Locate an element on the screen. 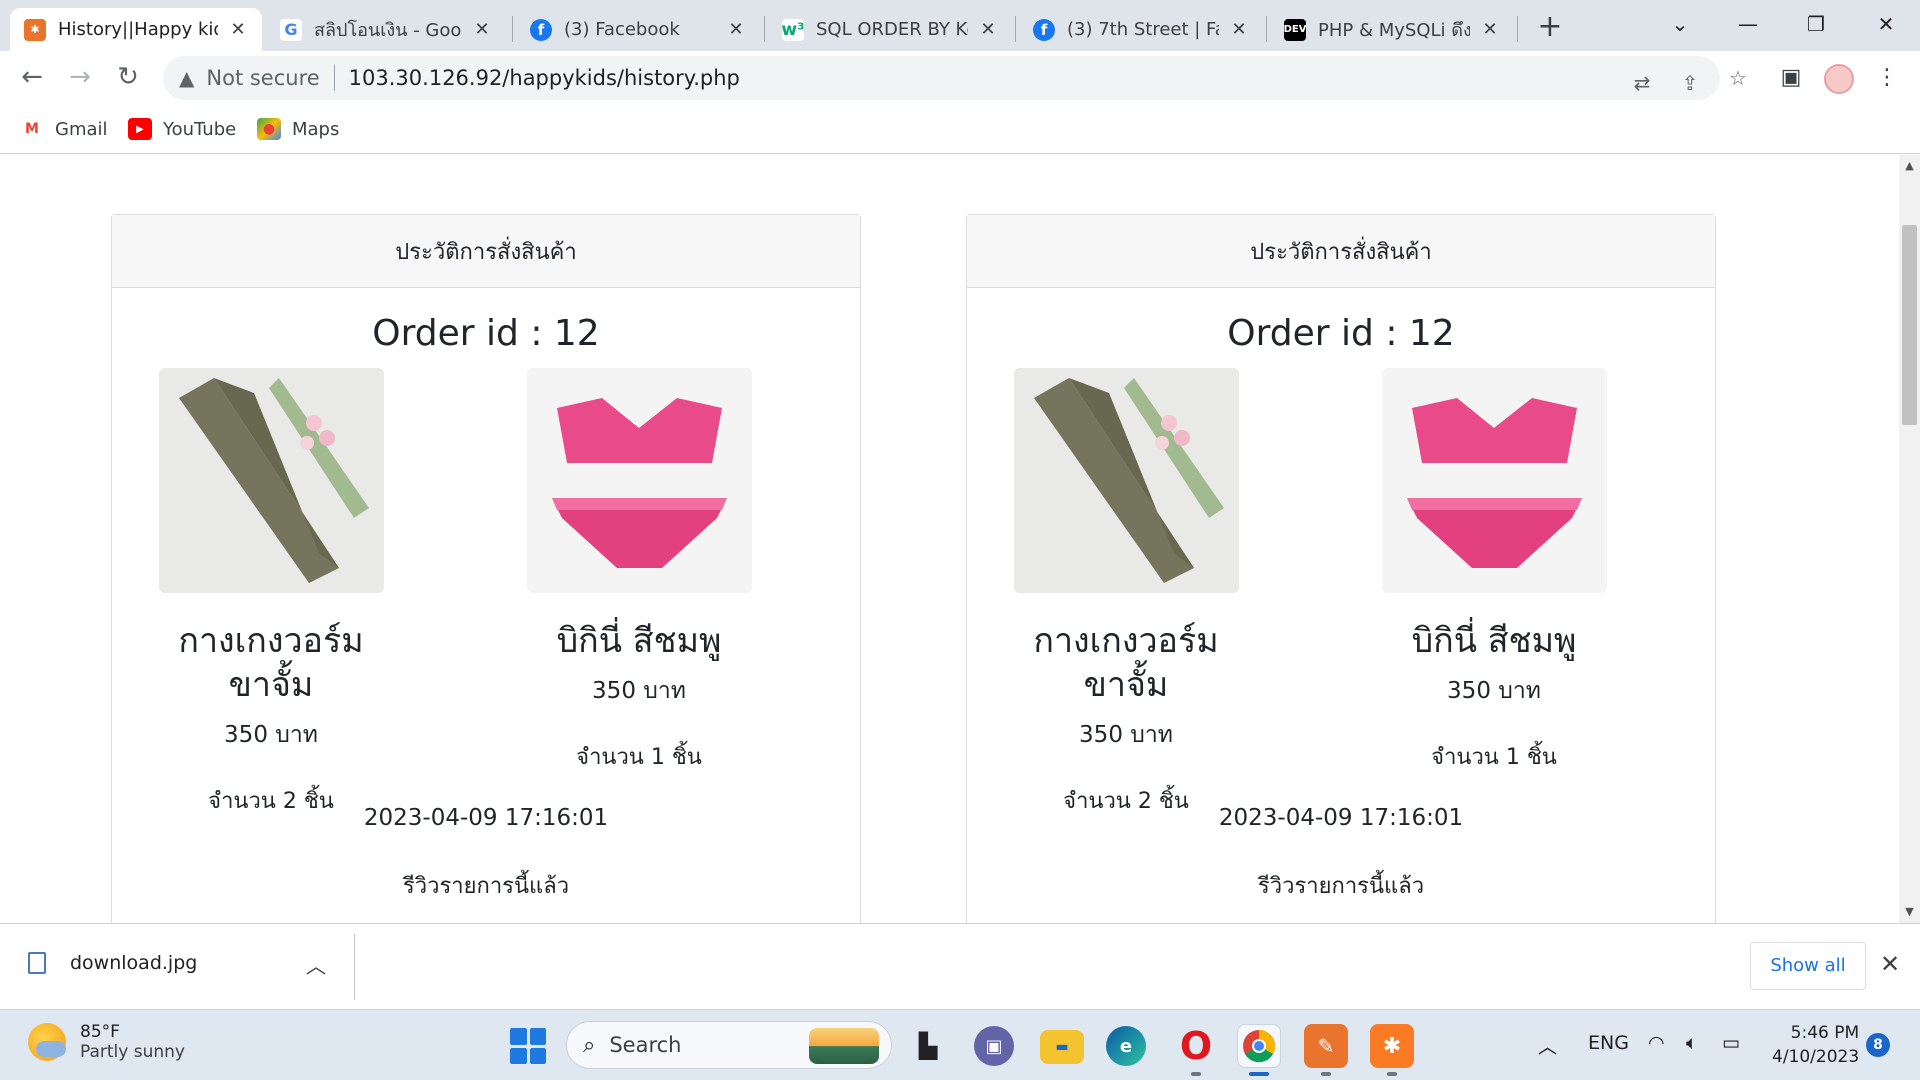  wifi-icon: ◠ is located at coordinates (1656, 1043).